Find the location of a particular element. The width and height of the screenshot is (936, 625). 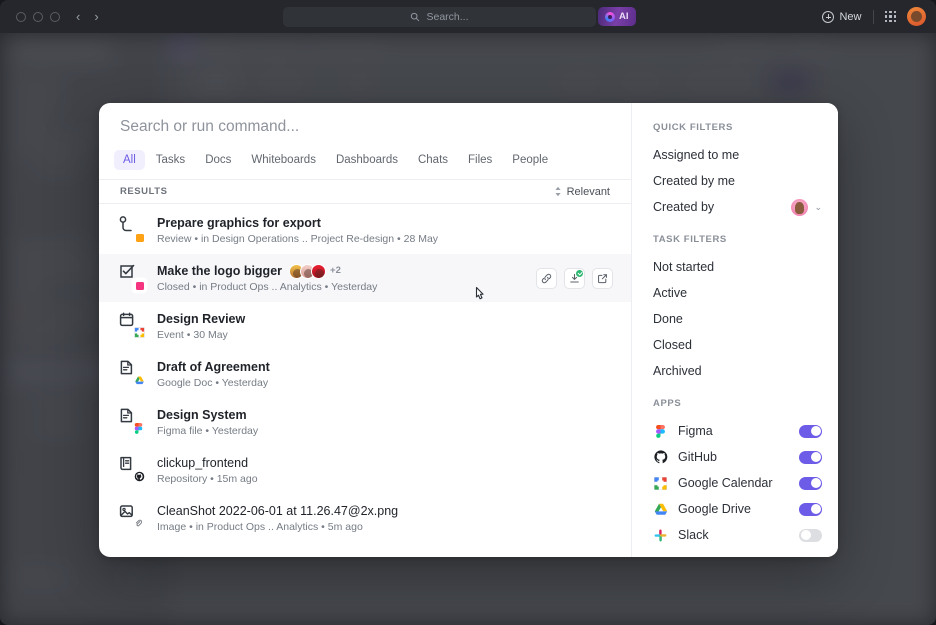

result-row-design-review: Design Review Event • 30 May is located at coordinates (365, 326).